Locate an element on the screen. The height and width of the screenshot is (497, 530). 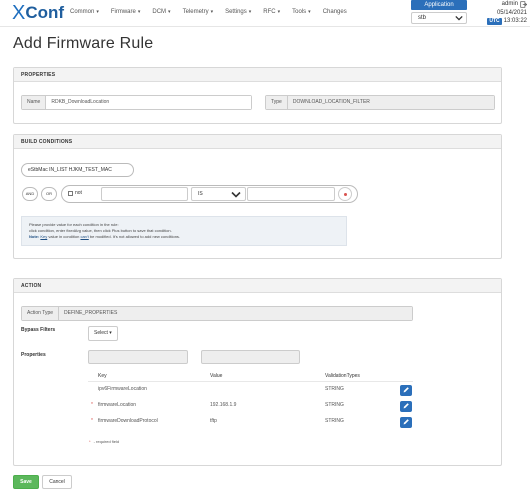
remove-icon is located at coordinates (345, 194).